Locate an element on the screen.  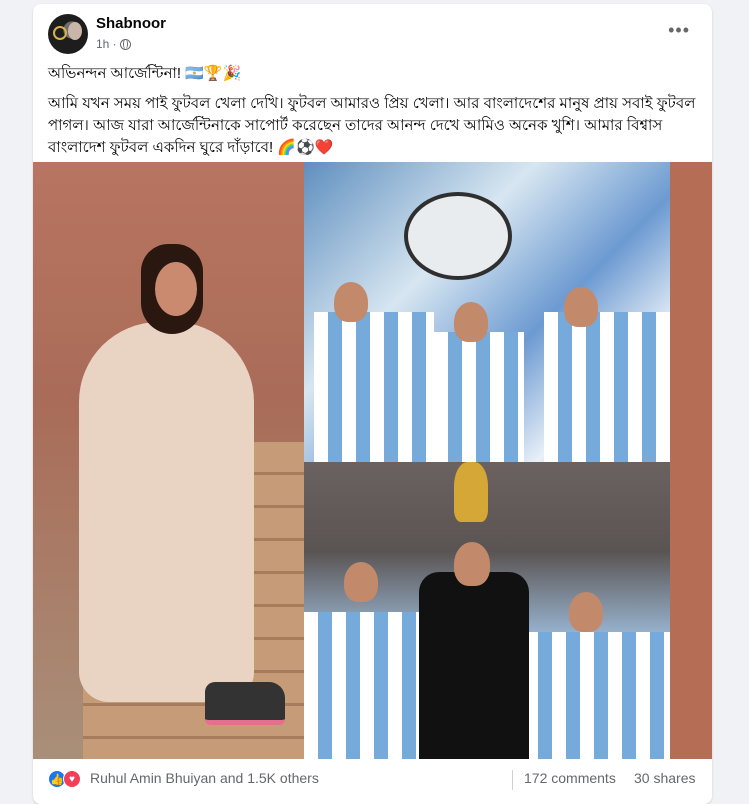
post-headline: অভিনন্দন আর্জেন্টিনা! 🇦🇷🏆🎉 is located at coordinates (145, 73).